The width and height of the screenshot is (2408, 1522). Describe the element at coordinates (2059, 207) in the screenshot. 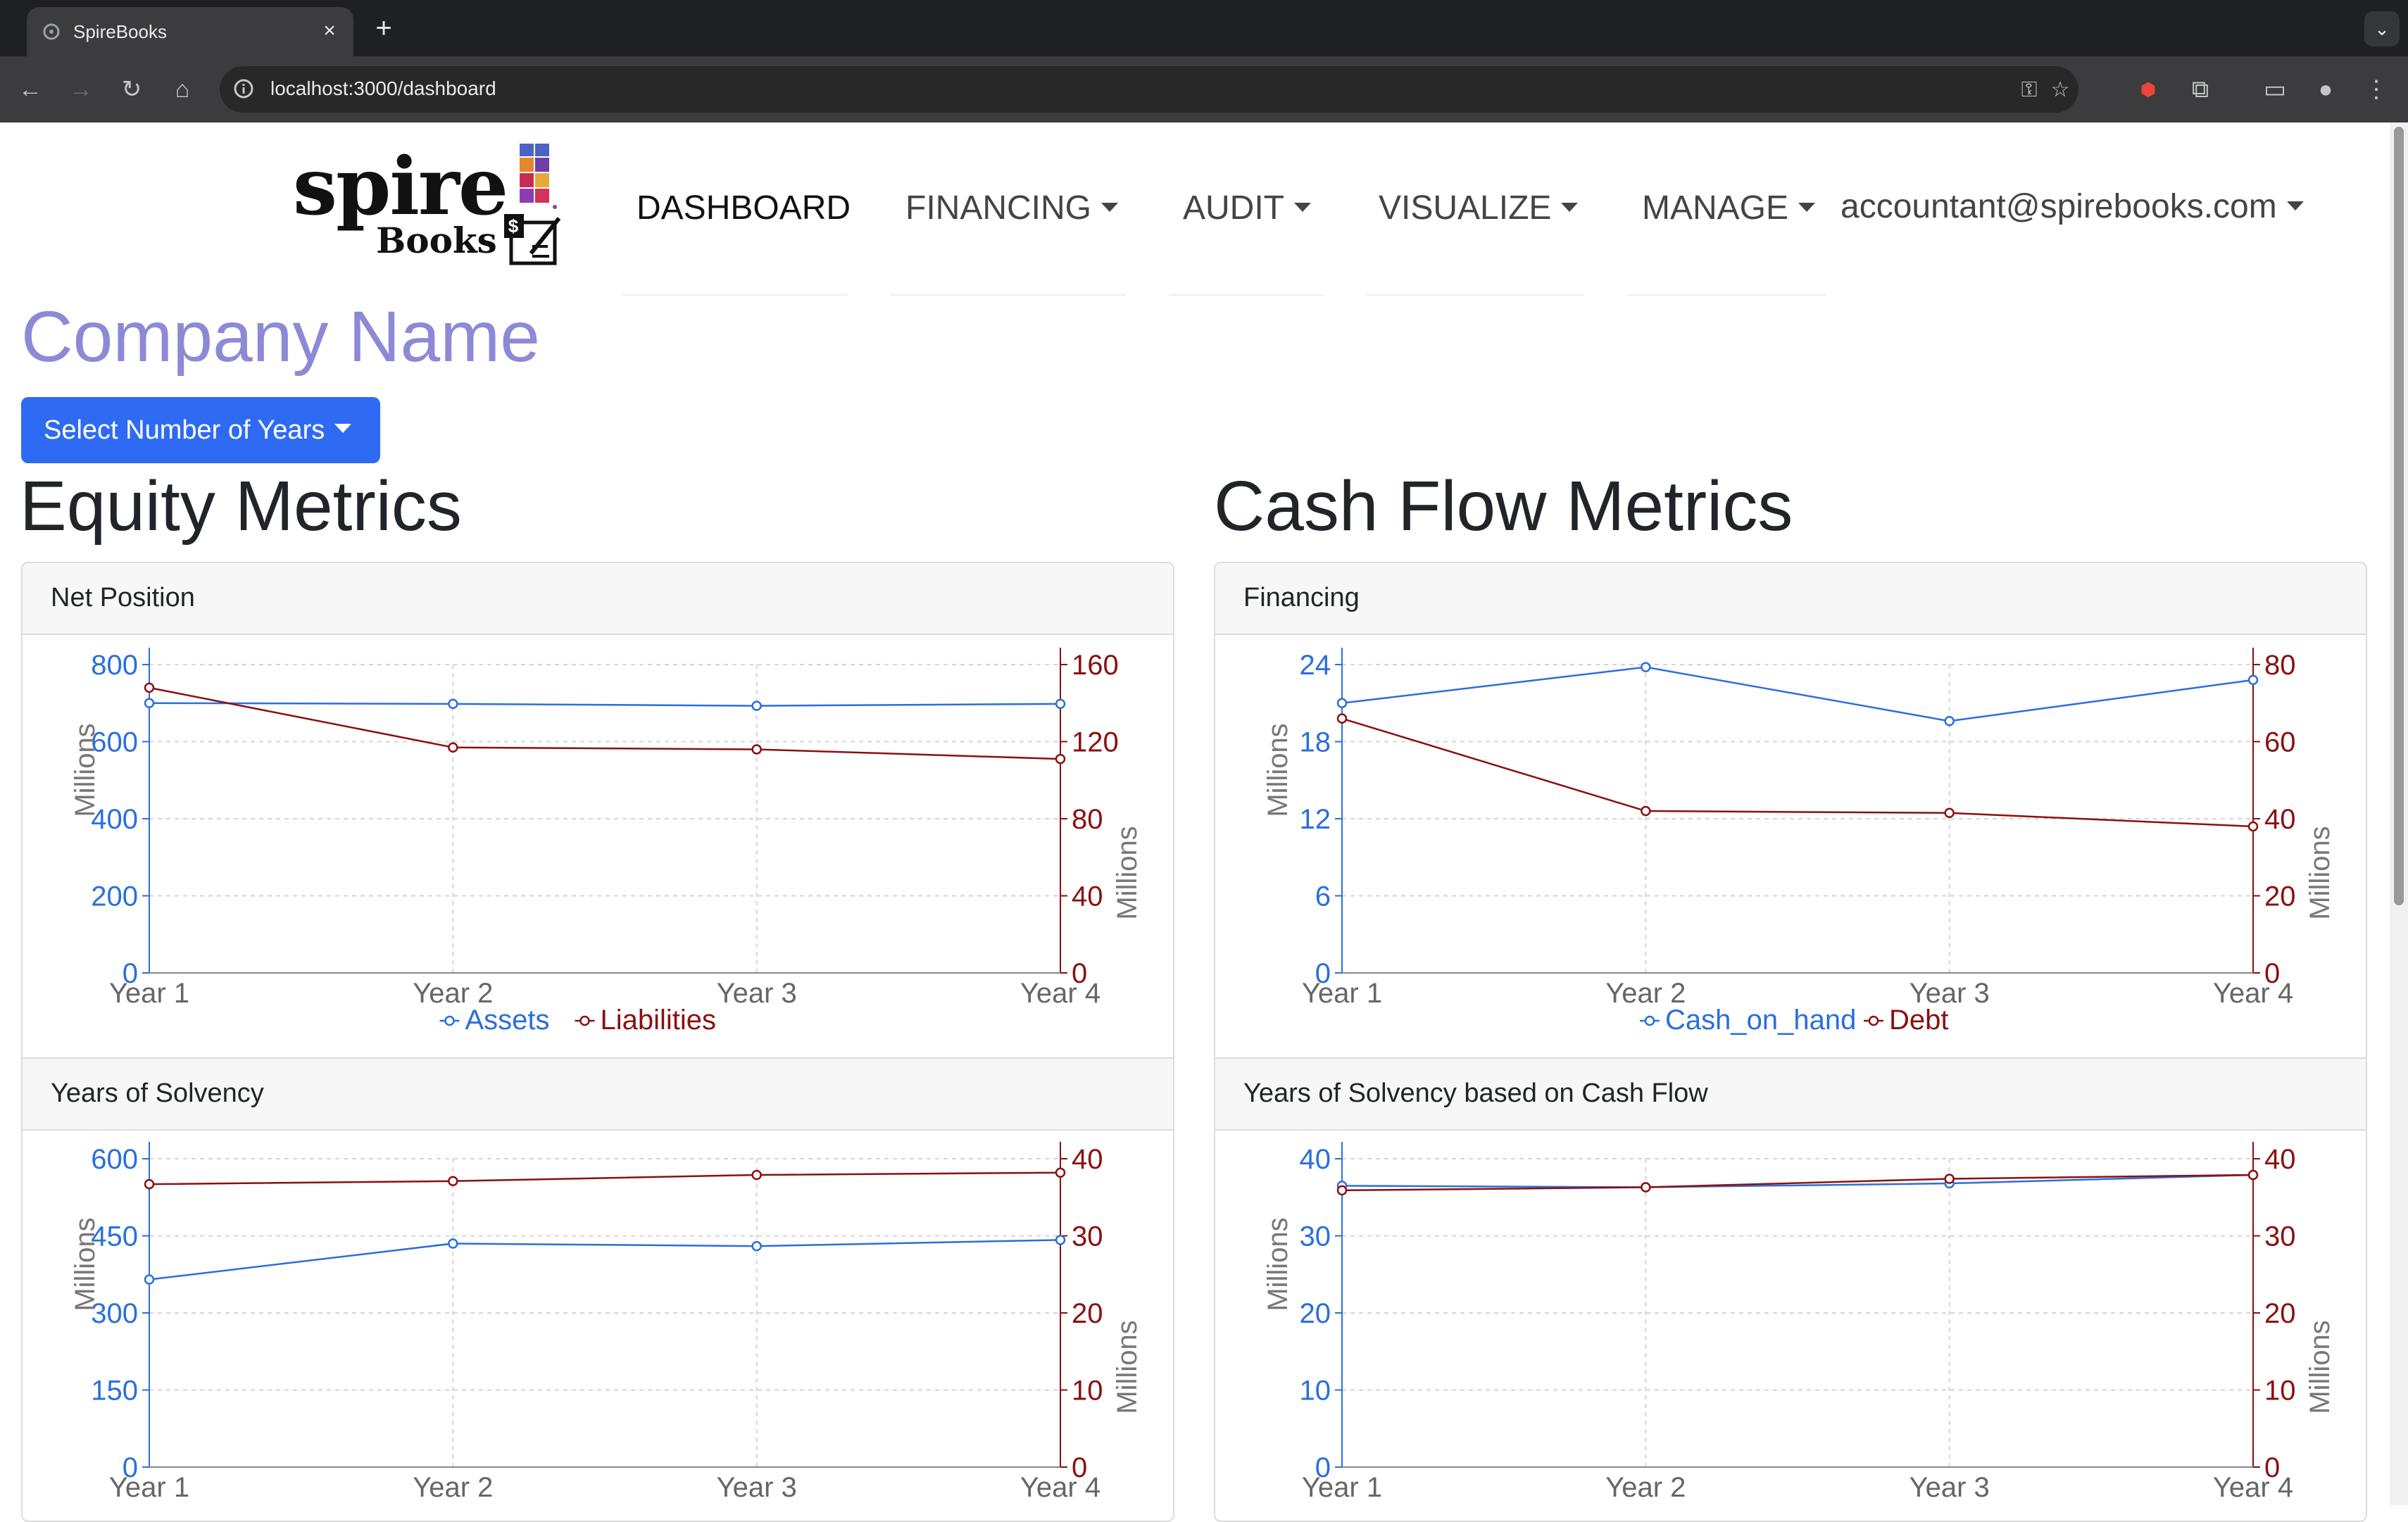

I see `account-email: accountant@spirebooks.com` at that location.